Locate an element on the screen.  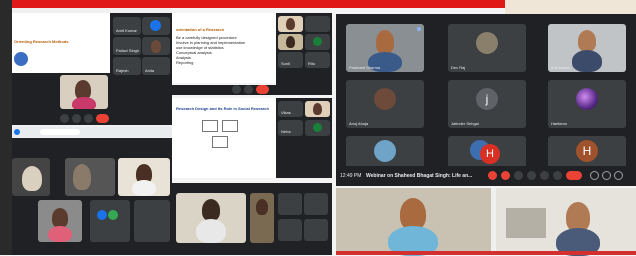
info-icon is located at coordinates (594, 175).